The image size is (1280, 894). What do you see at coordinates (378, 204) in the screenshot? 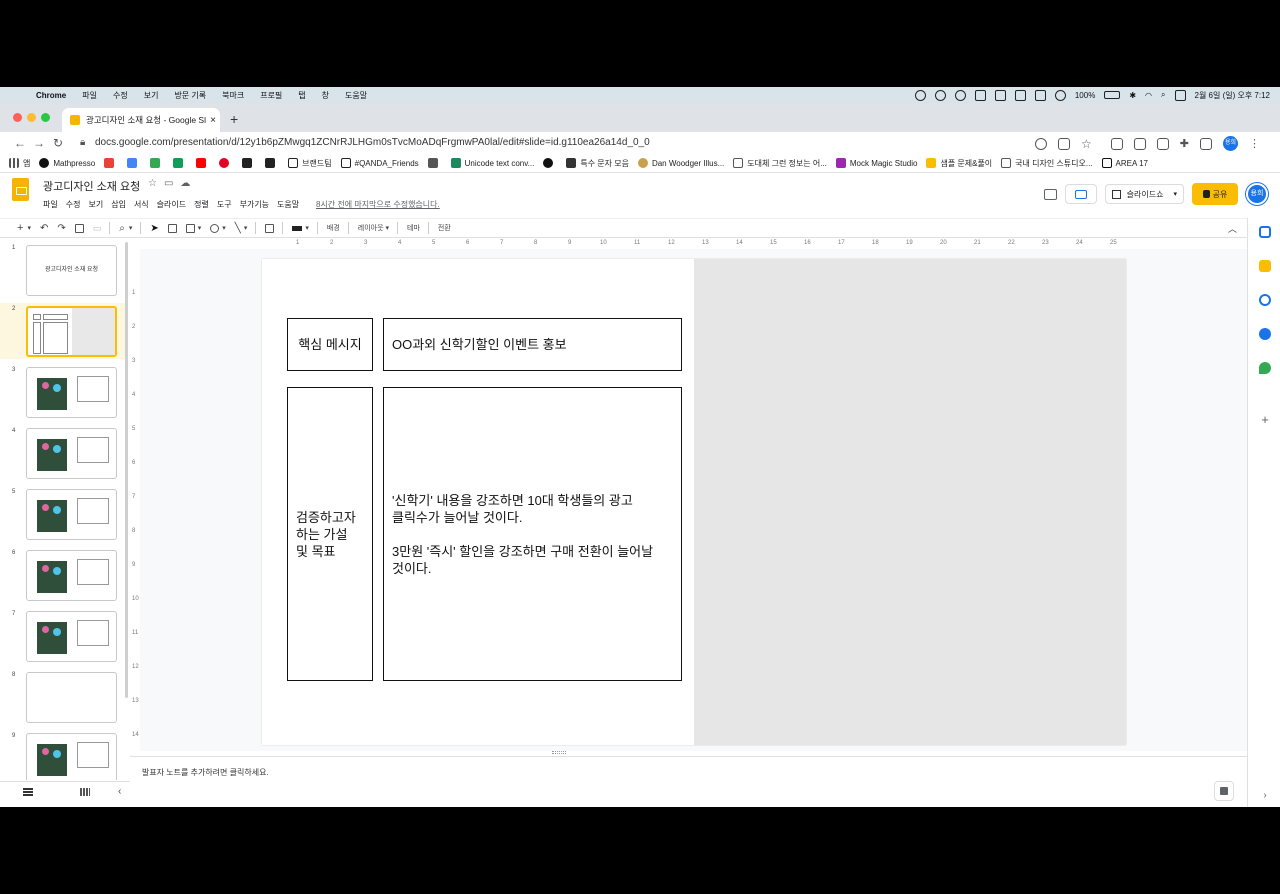
I see `last-edit-link: 8시간 전에 마지막으로 수정했습니다.` at bounding box center [378, 204].